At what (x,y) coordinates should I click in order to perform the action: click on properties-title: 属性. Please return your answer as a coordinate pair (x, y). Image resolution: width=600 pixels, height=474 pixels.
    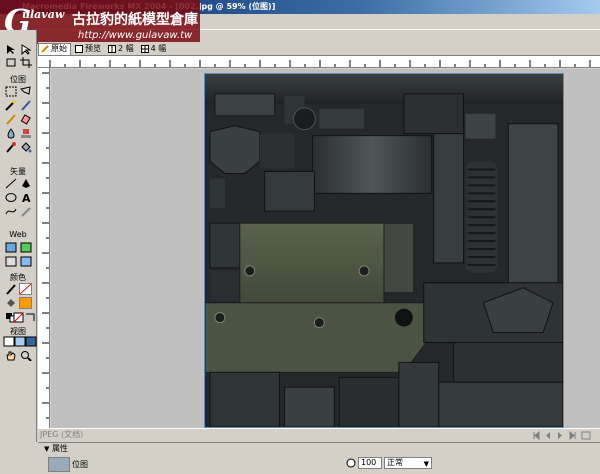
    Looking at the image, I should click on (59, 448).